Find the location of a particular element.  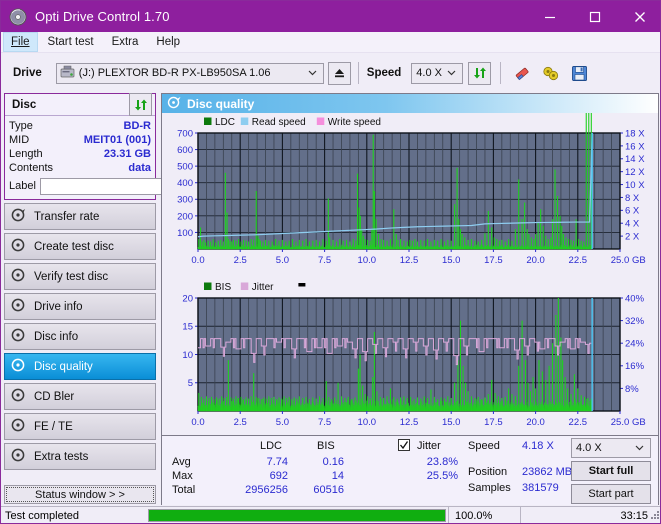

close-button is located at coordinates (638, 16).